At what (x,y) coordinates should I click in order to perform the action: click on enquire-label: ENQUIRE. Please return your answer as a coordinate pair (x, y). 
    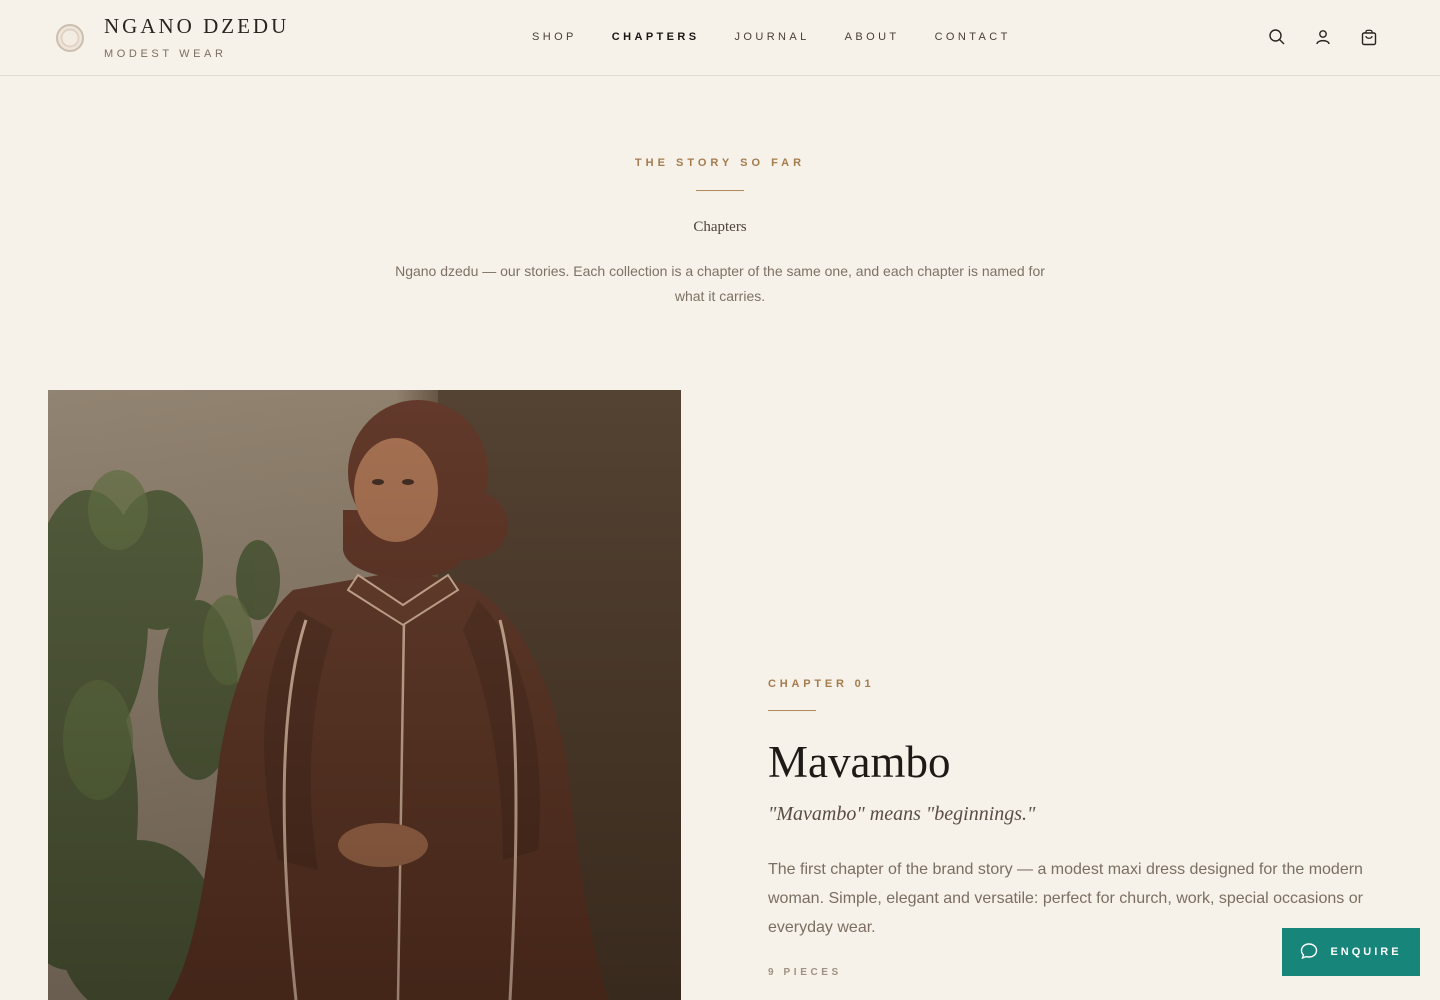
    Looking at the image, I should click on (1366, 952).